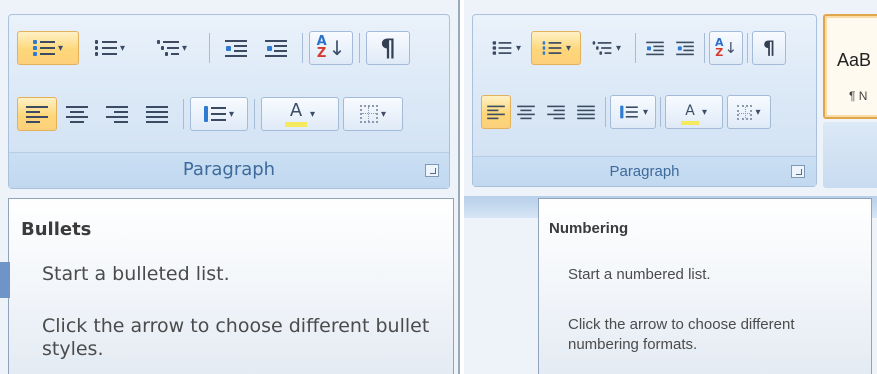 The height and width of the screenshot is (374, 877). What do you see at coordinates (5, 280) in the screenshot?
I see `document-edge` at bounding box center [5, 280].